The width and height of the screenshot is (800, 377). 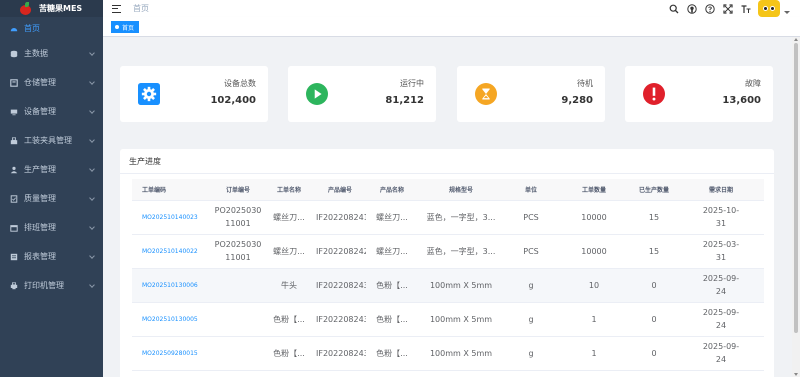 What do you see at coordinates (340, 319) in the screenshot?
I see `table-cell: IF2022082437` at bounding box center [340, 319].